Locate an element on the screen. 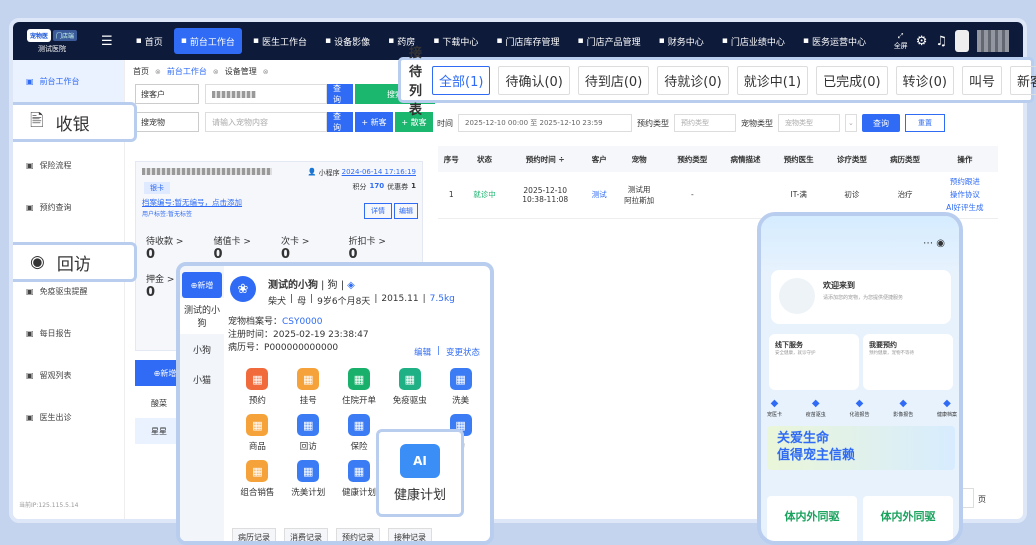  user-tag-link: 用户标签:暂无标签 is located at coordinates (167, 213).